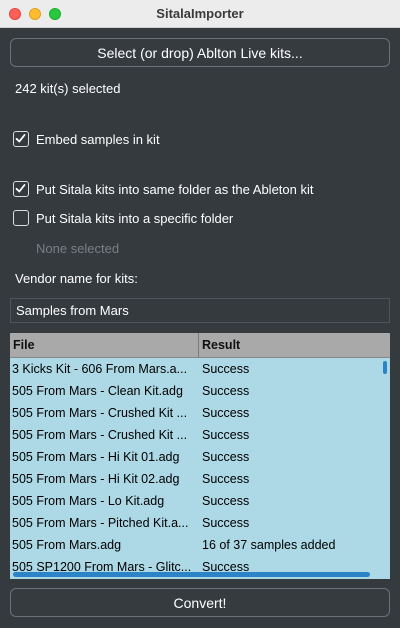 This screenshot has width=400, height=628. What do you see at coordinates (196, 480) in the screenshot?
I see `table-row: 505 From Mars - Hi Kit 02.adg Success` at bounding box center [196, 480].